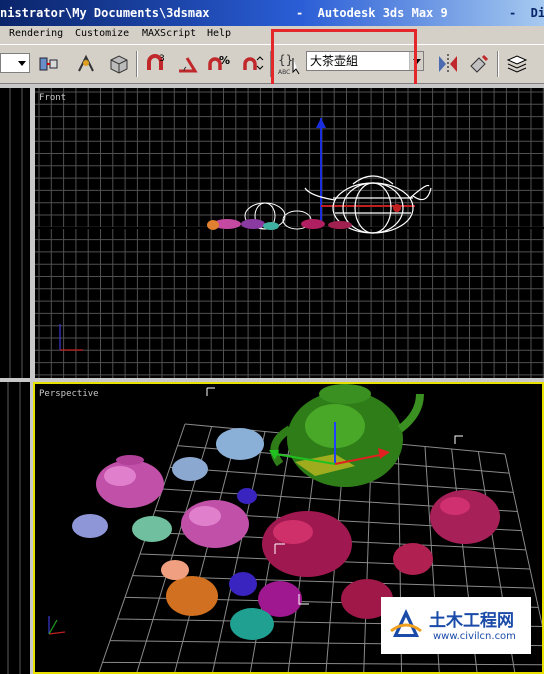 This screenshot has height=674, width=544. What do you see at coordinates (448, 64) in the screenshot?
I see `mirror-icon` at bounding box center [448, 64].